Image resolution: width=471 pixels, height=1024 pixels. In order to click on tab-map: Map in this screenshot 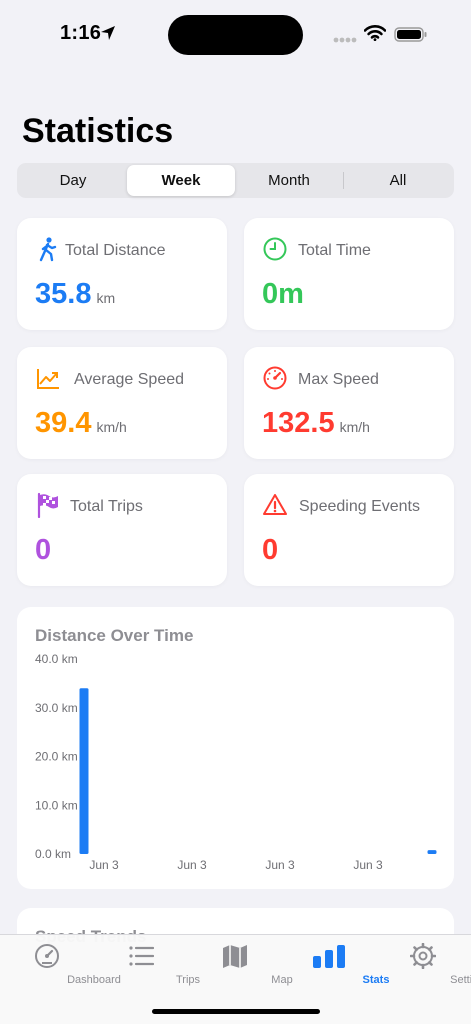, I will do `click(240, 965)`.